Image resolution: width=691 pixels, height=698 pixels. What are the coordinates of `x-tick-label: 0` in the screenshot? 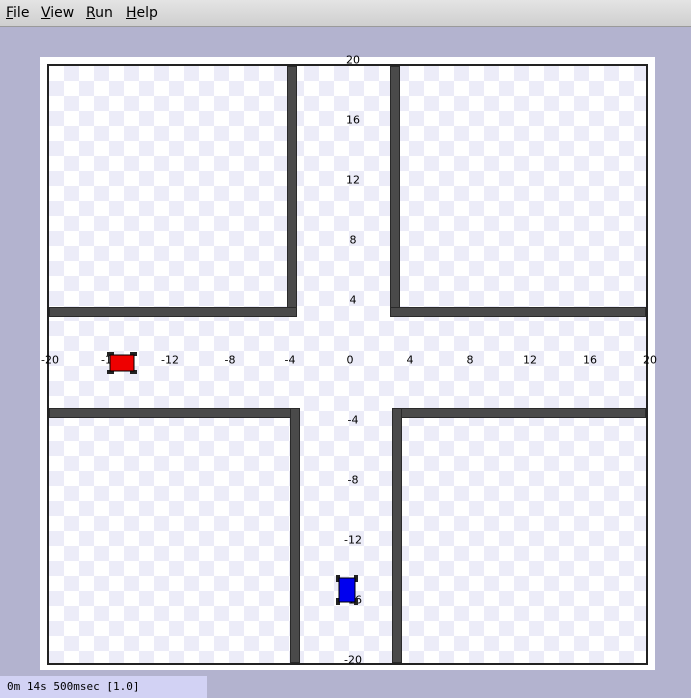 It's located at (350, 360).